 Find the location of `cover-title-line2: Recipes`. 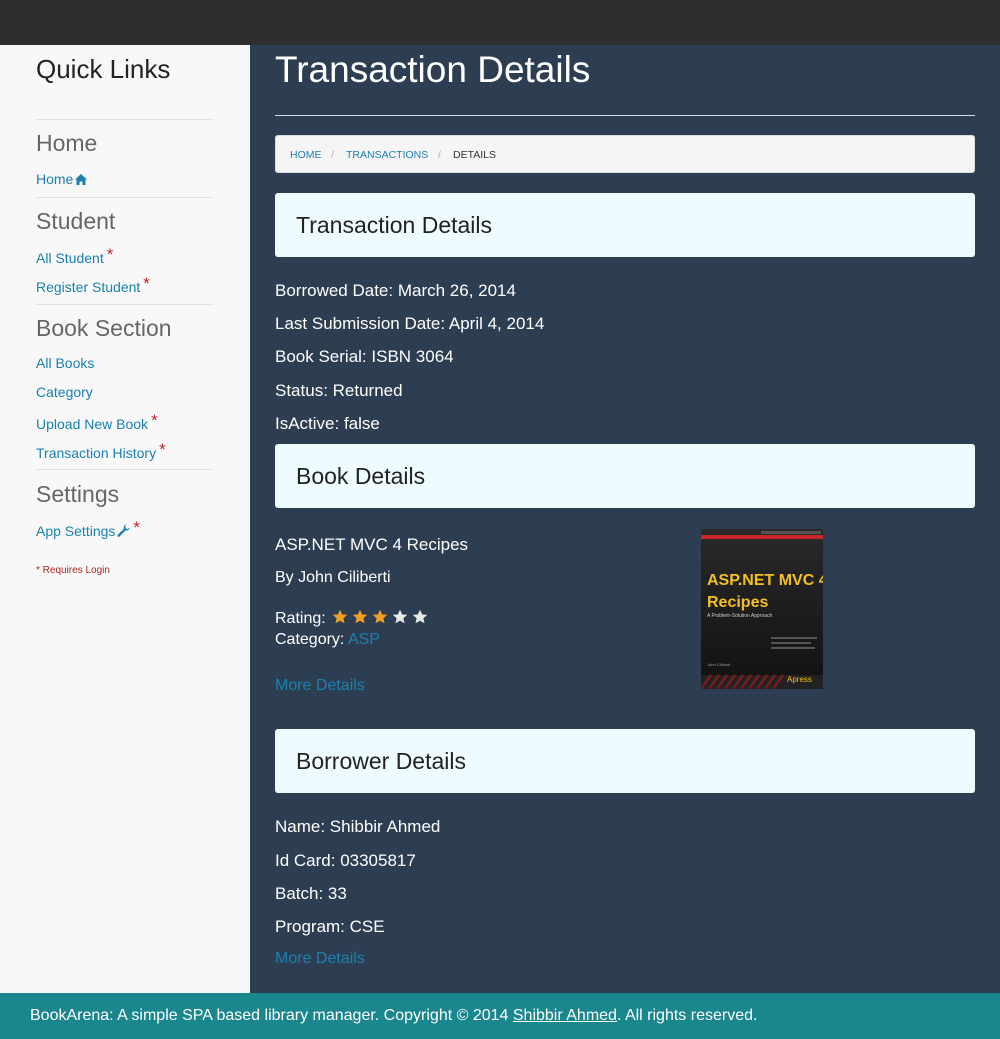

cover-title-line2: Recipes is located at coordinates (737, 602).